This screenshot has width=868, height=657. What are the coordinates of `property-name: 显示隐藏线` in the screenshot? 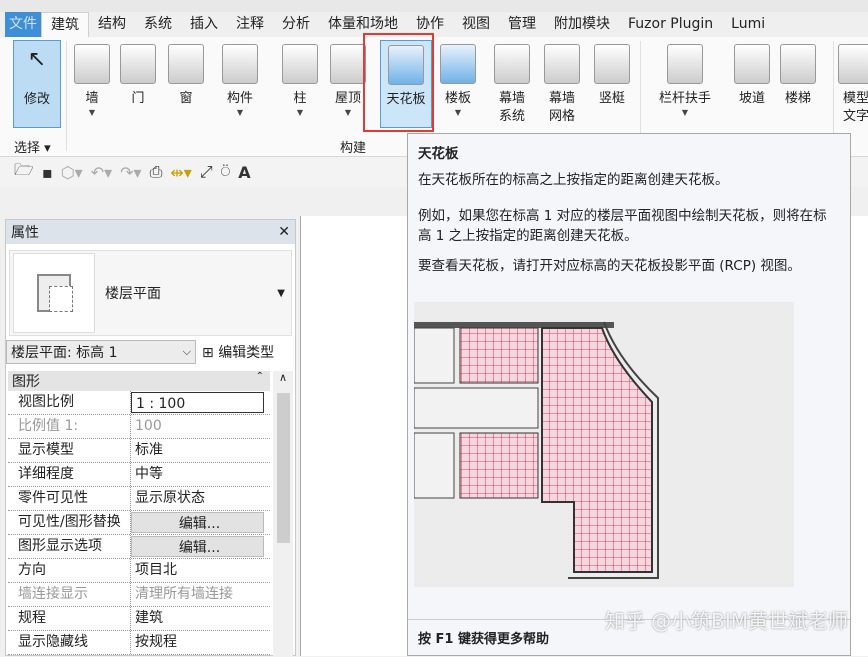 It's located at (69, 642).